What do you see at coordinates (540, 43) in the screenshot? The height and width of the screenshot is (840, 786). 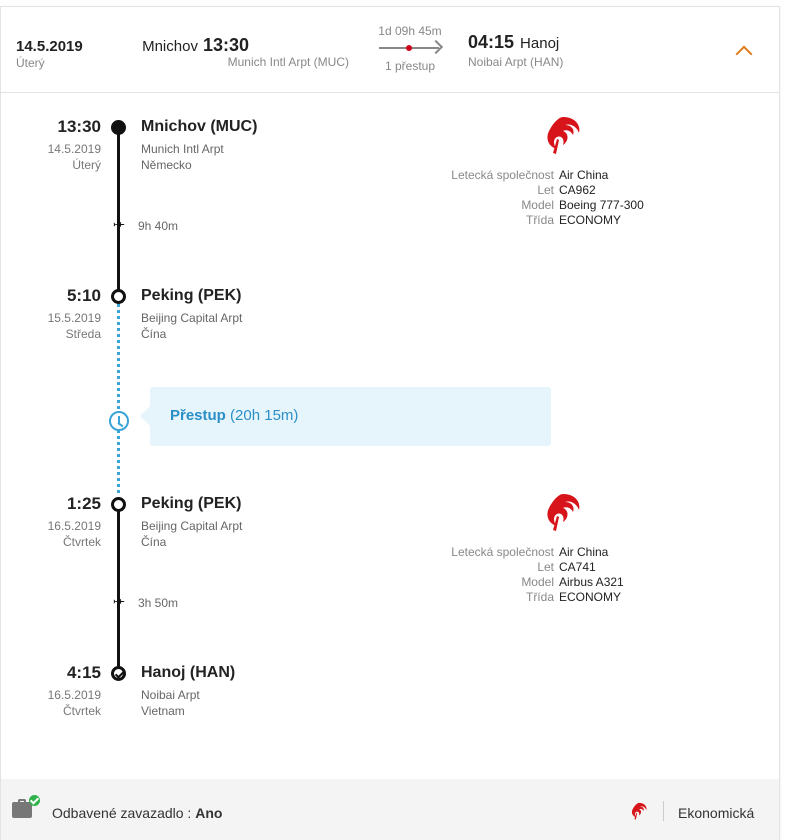 I see `header-arrival-city: Hanoj` at bounding box center [540, 43].